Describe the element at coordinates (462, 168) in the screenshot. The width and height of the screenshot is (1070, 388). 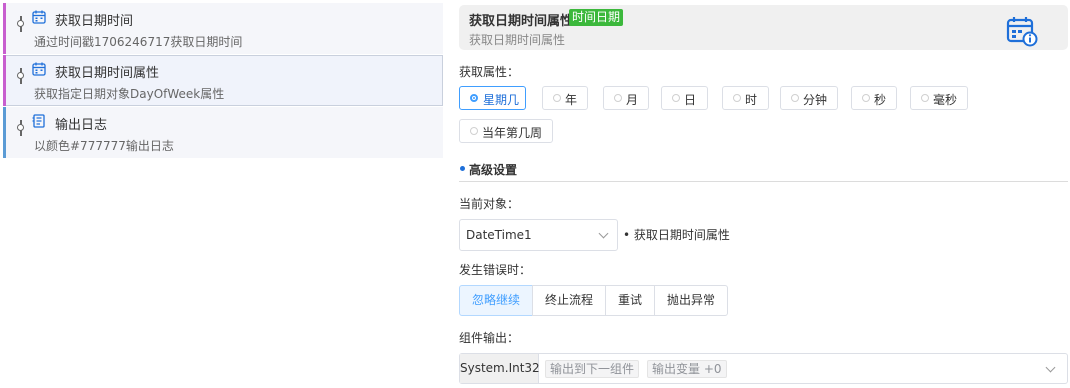
I see `section-bullet-icon` at that location.